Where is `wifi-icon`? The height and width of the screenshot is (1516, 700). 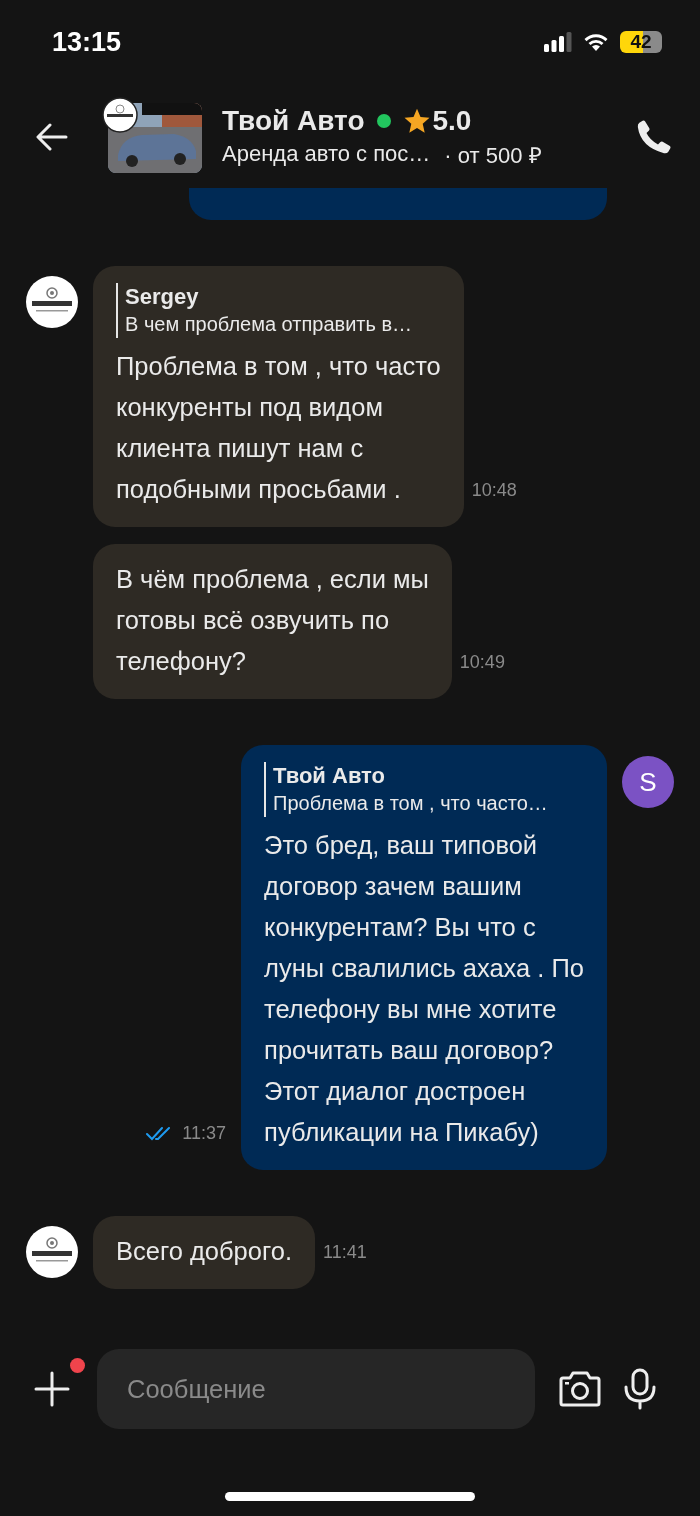 wifi-icon is located at coordinates (596, 42).